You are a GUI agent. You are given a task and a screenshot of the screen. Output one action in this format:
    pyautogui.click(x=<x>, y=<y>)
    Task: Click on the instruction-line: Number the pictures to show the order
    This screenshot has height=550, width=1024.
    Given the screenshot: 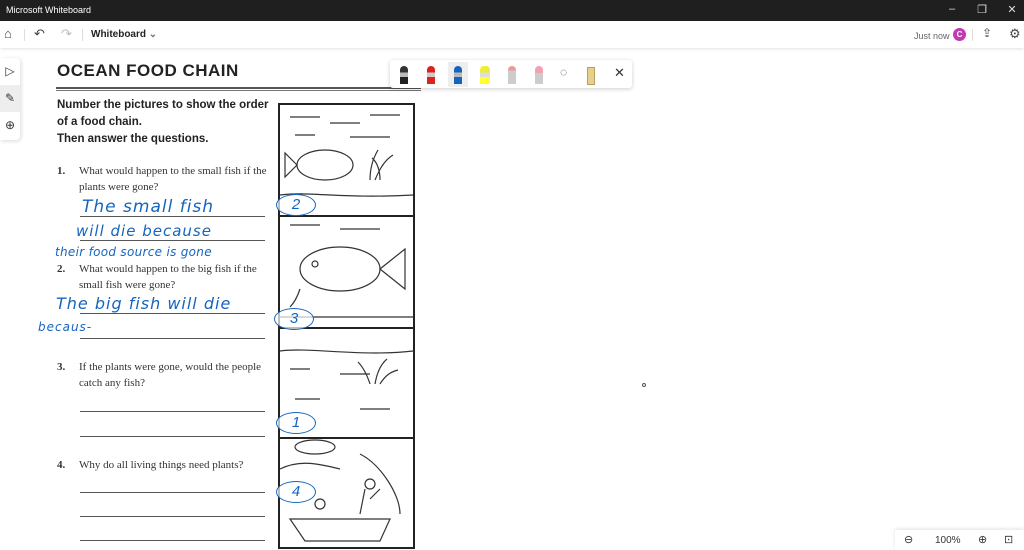 What is the action you would take?
    pyautogui.click(x=163, y=105)
    